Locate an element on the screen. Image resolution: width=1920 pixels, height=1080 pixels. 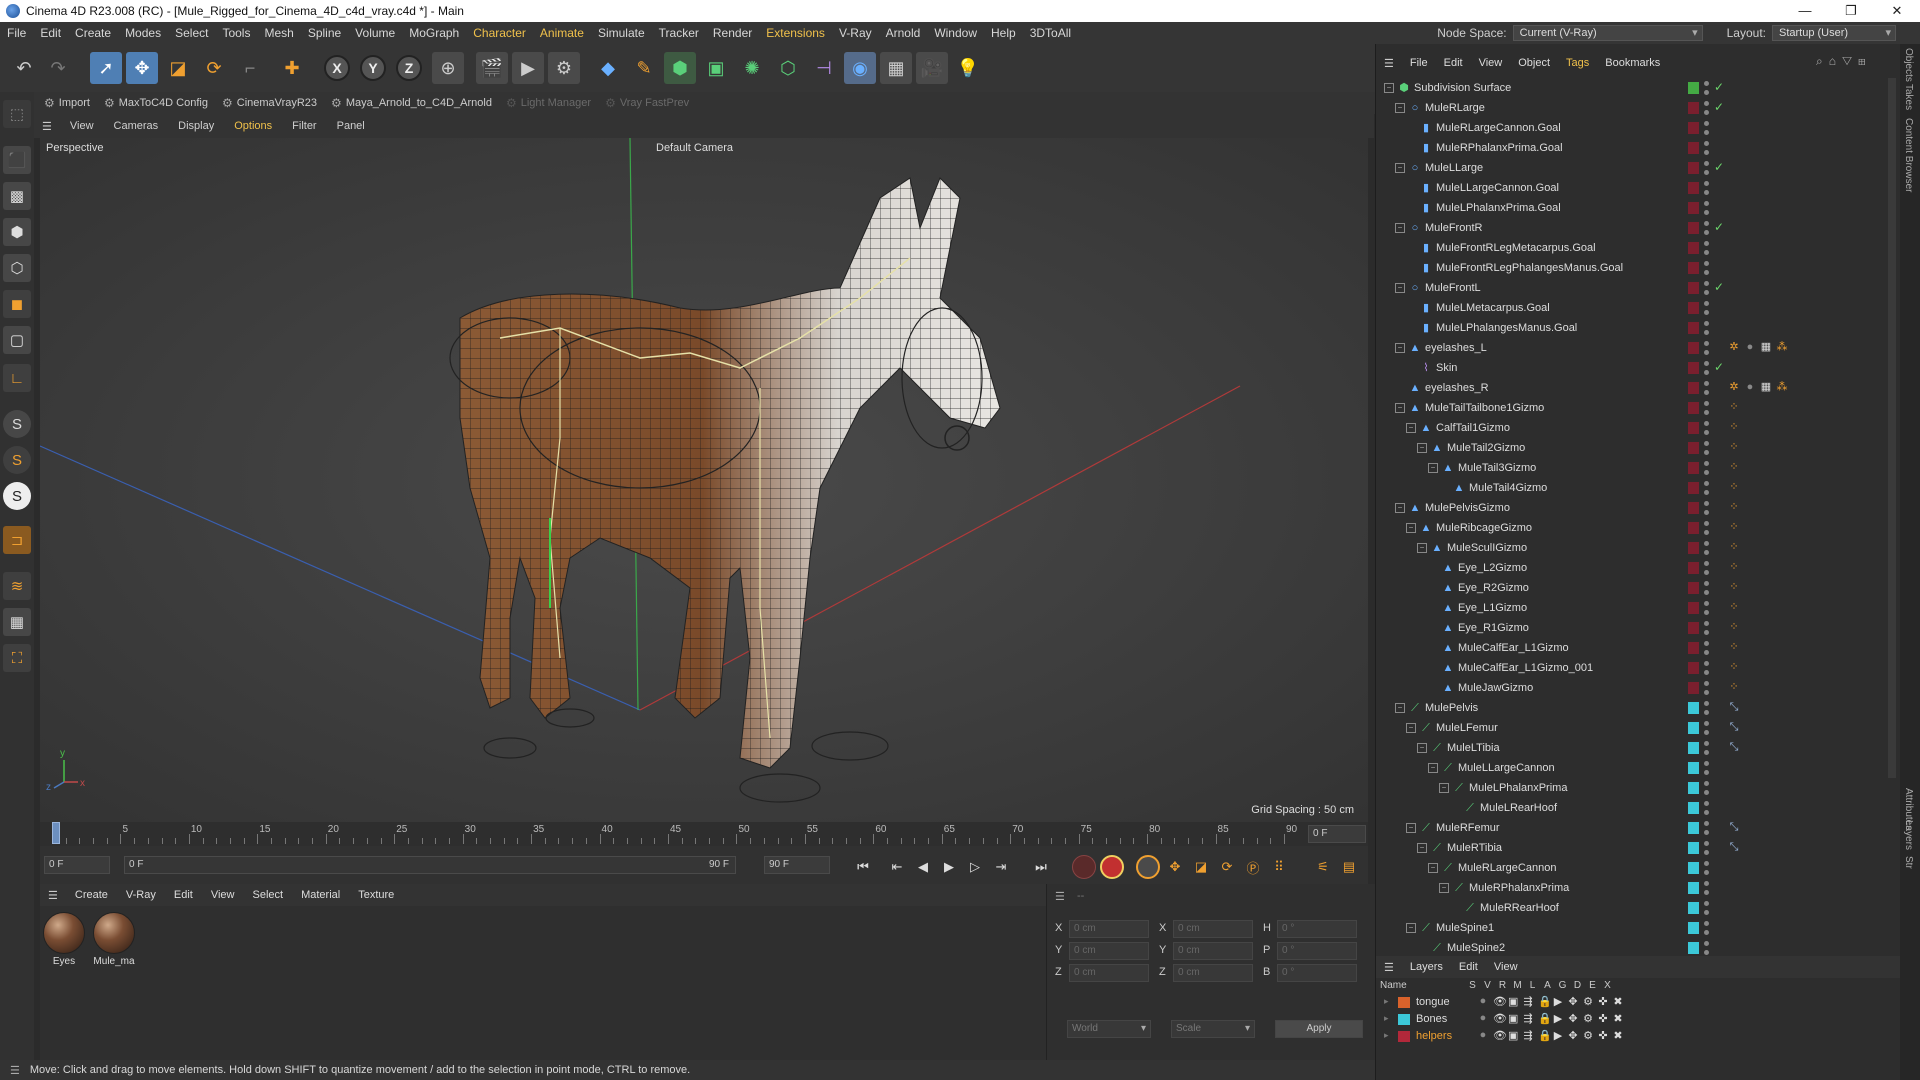
object-row: − ⬢ Subdivision Surface ✓ is located at coordinates (1631, 88).